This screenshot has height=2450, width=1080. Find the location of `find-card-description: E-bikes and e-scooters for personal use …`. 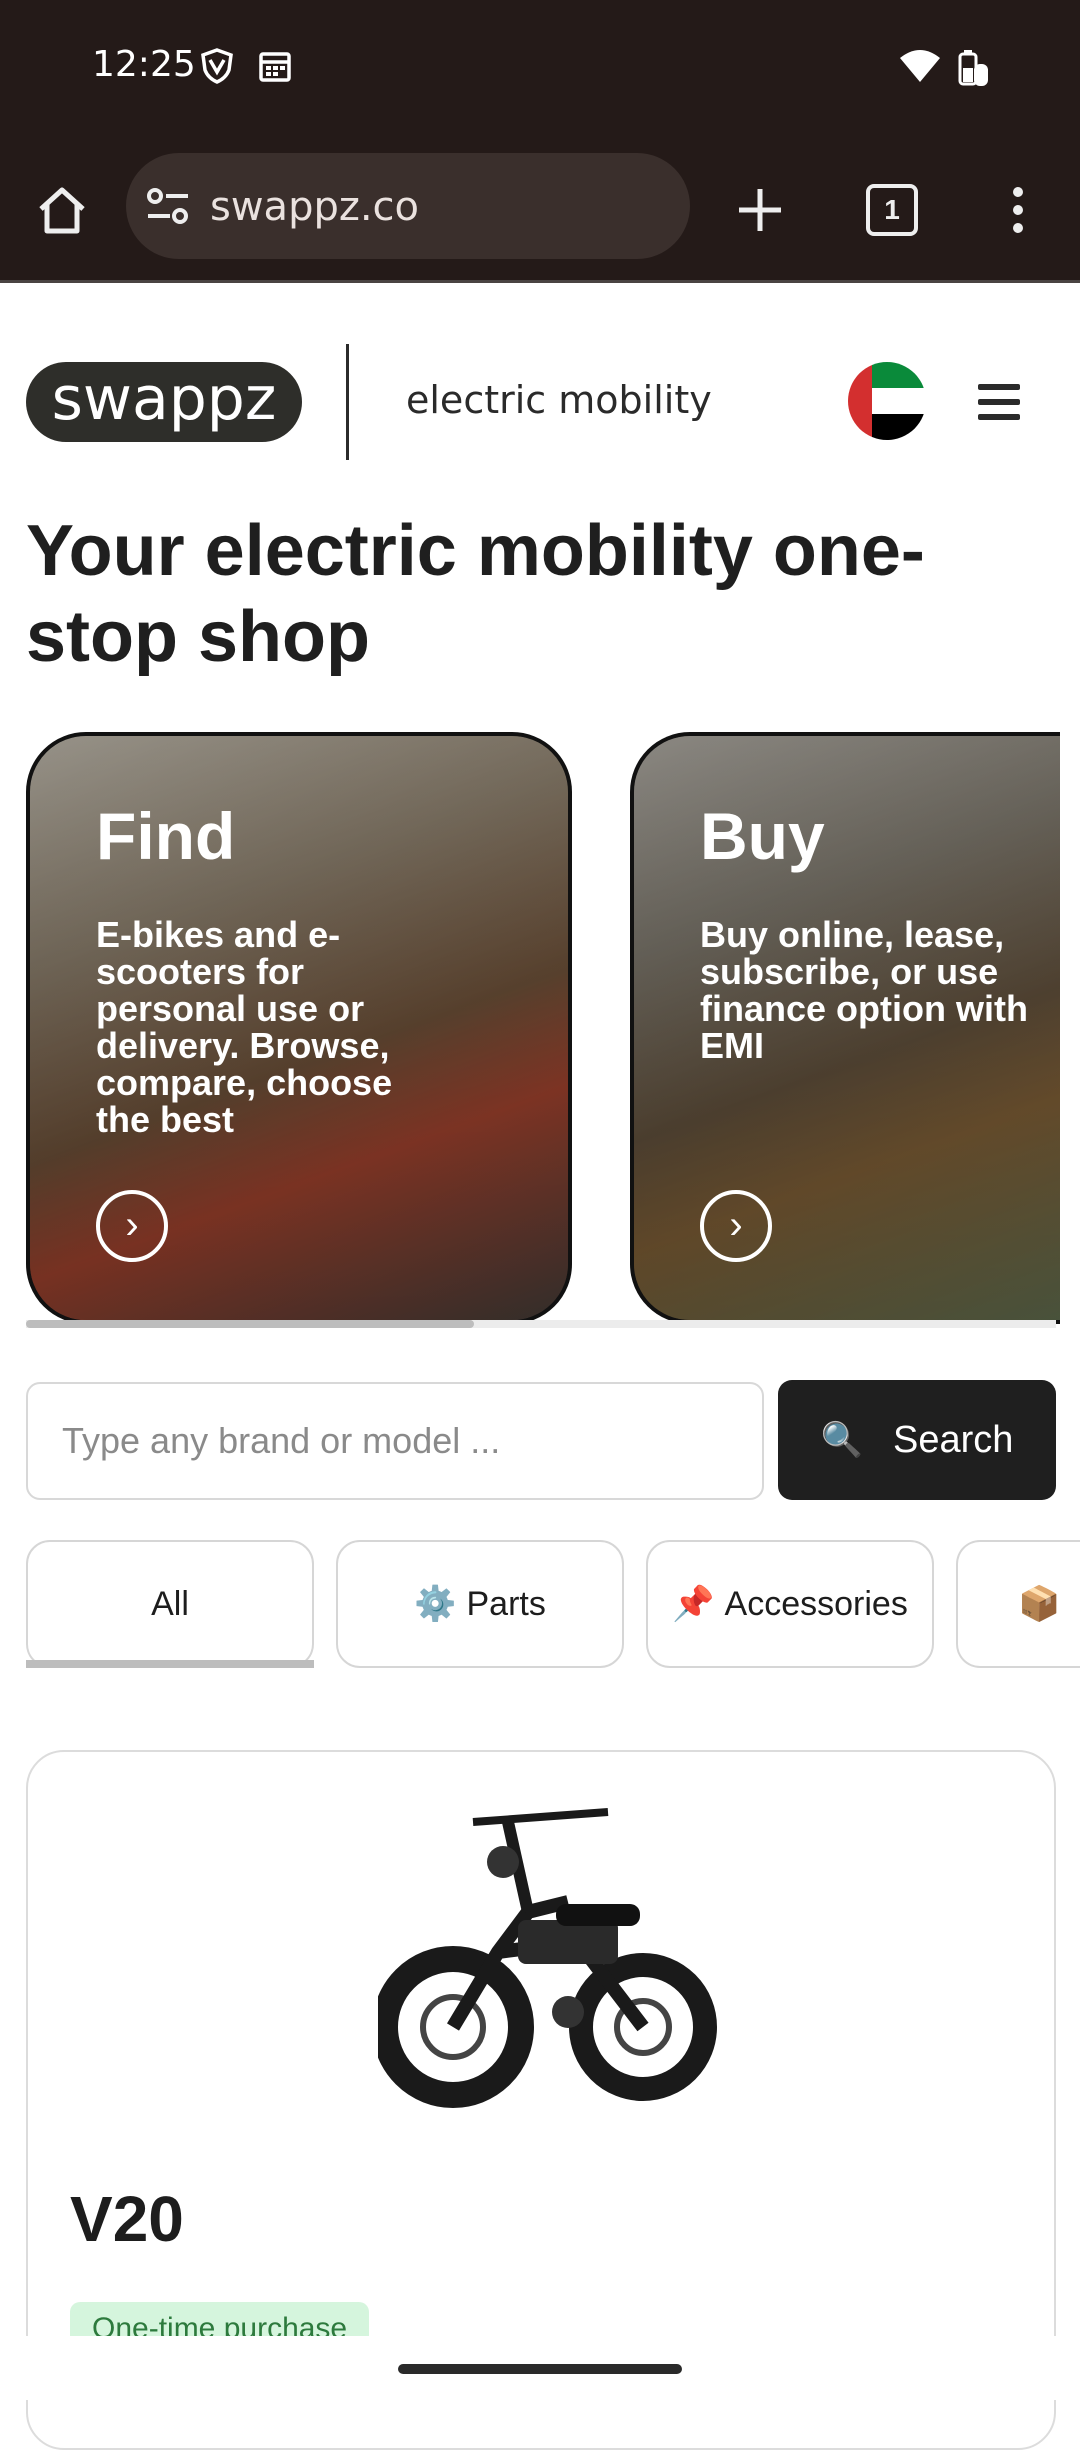

find-card-description: E-bikes and e-scooters for personal use … is located at coordinates (244, 1027).